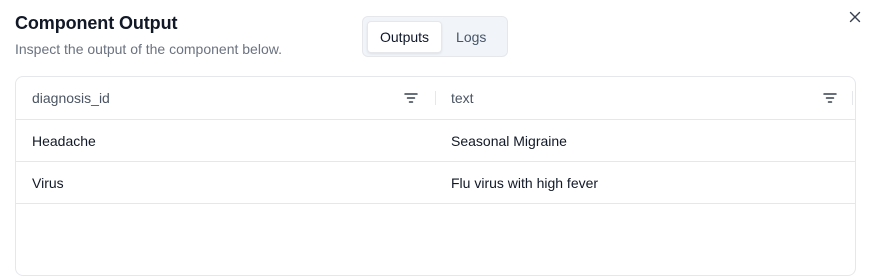 This screenshot has width=872, height=276. I want to click on column-header-label: text, so click(462, 98).